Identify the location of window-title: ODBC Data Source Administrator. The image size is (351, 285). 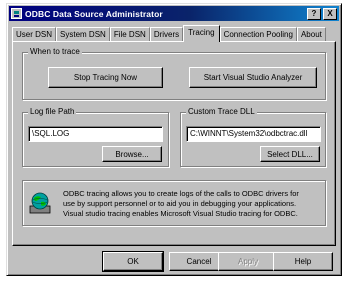
(94, 13).